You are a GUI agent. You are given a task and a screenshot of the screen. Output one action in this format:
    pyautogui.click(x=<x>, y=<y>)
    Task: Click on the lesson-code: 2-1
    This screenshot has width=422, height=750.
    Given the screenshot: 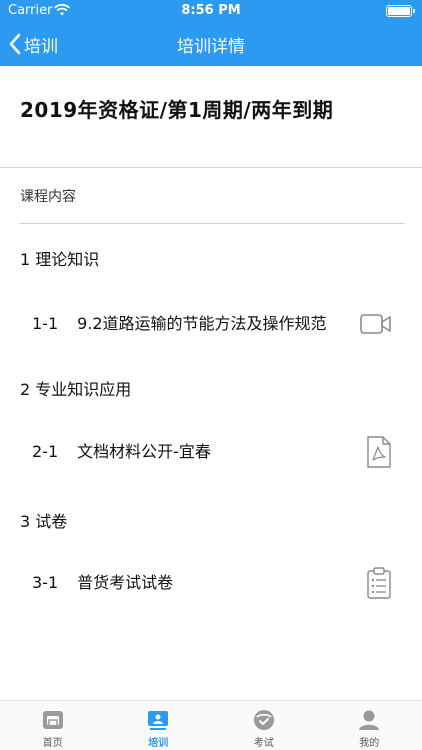 What is the action you would take?
    pyautogui.click(x=45, y=451)
    